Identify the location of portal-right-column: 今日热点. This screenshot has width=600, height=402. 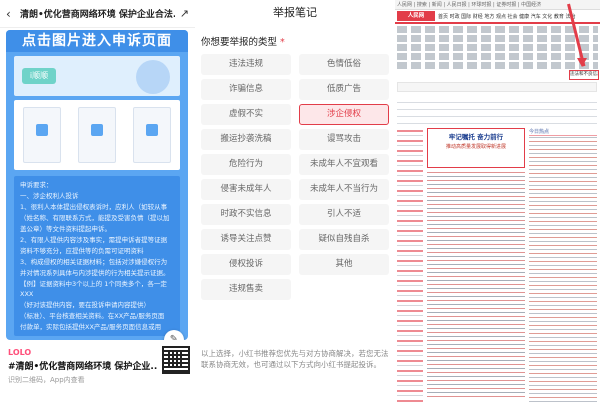
(563, 265).